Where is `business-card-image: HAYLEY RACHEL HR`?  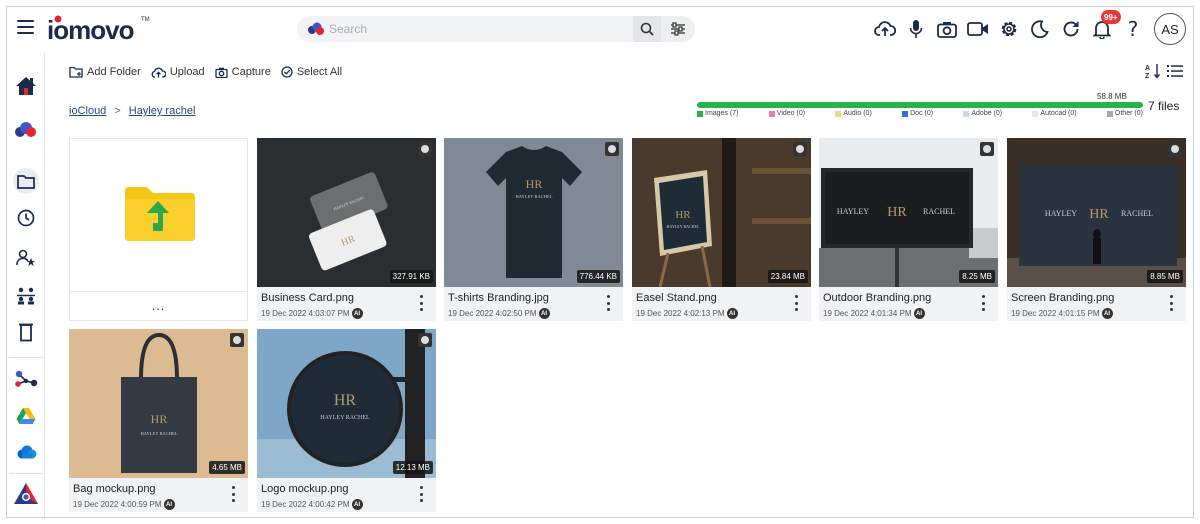
business-card-image: HAYLEY RACHEL HR is located at coordinates (348, 221).